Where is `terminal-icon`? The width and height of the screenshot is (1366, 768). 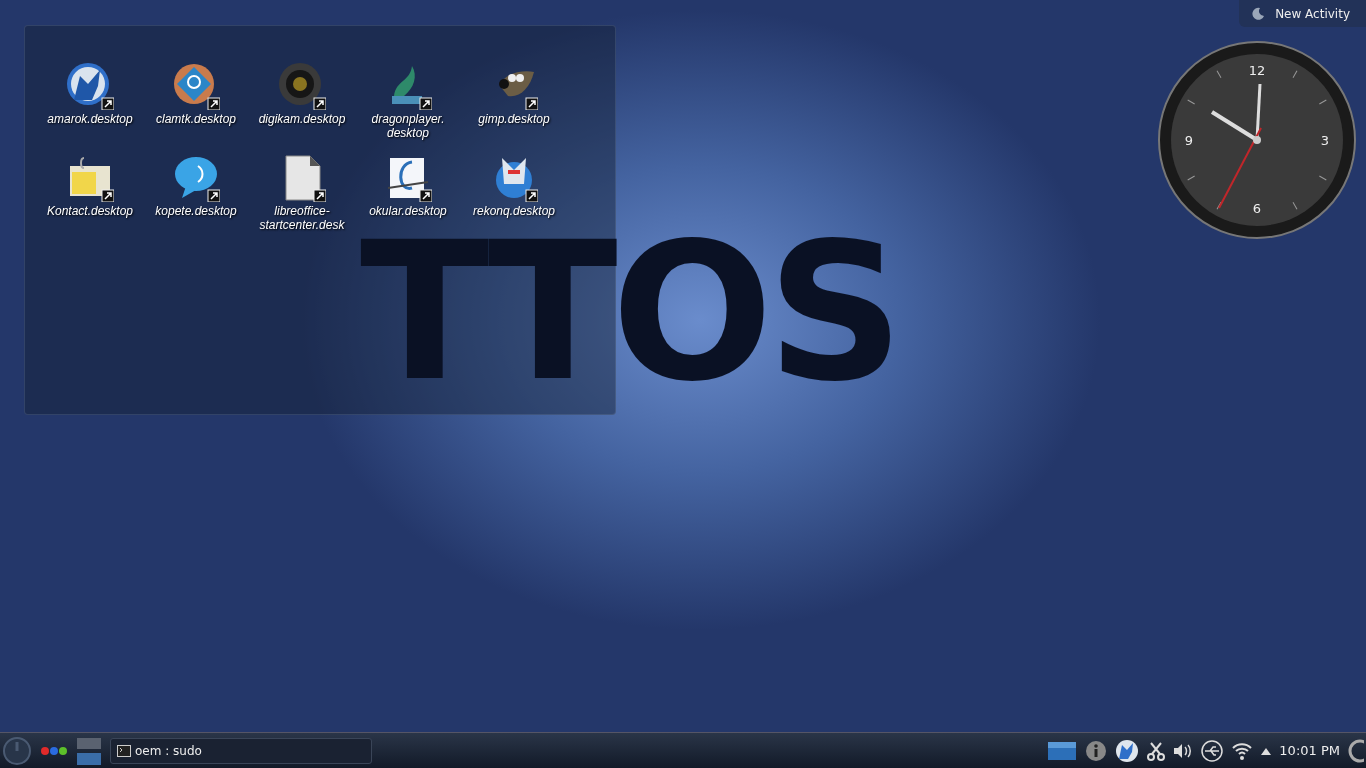 terminal-icon is located at coordinates (124, 750).